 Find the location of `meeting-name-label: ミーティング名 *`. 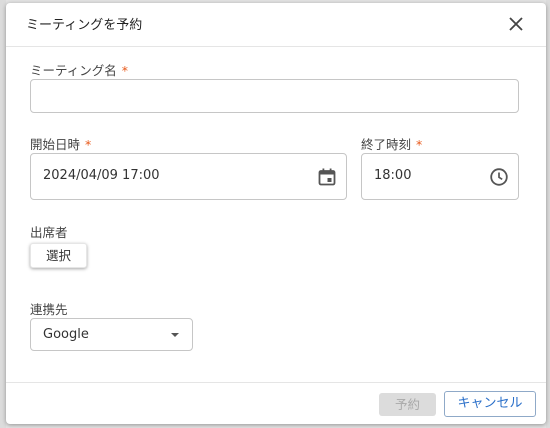

meeting-name-label: ミーティング名 * is located at coordinates (79, 69).